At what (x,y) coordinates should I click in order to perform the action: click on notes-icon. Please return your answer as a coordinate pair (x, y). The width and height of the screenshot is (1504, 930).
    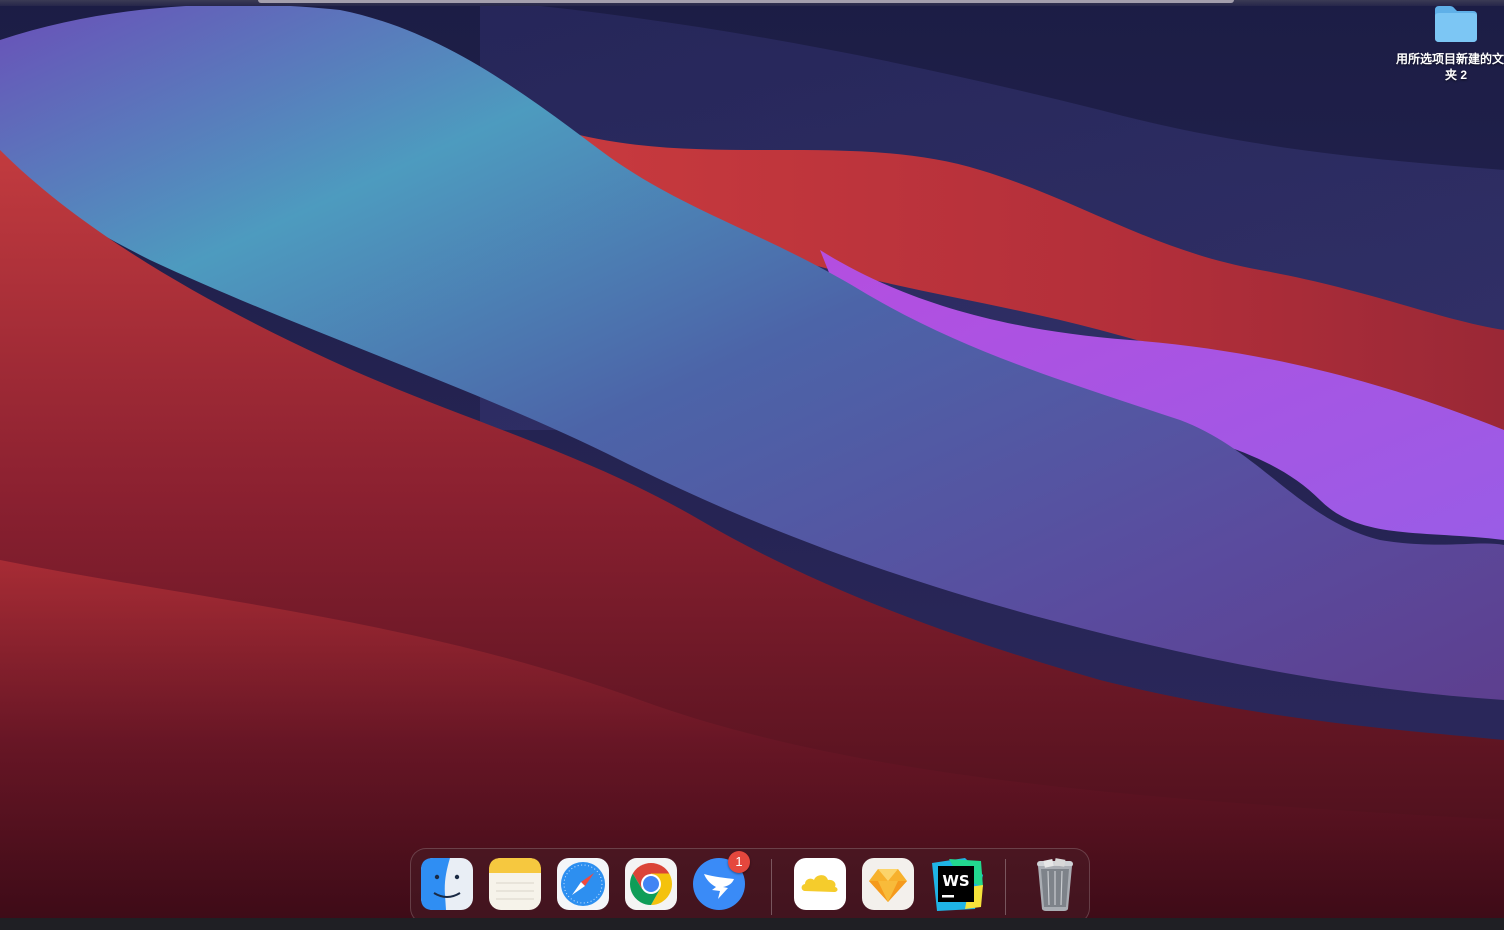
    Looking at the image, I should click on (515, 884).